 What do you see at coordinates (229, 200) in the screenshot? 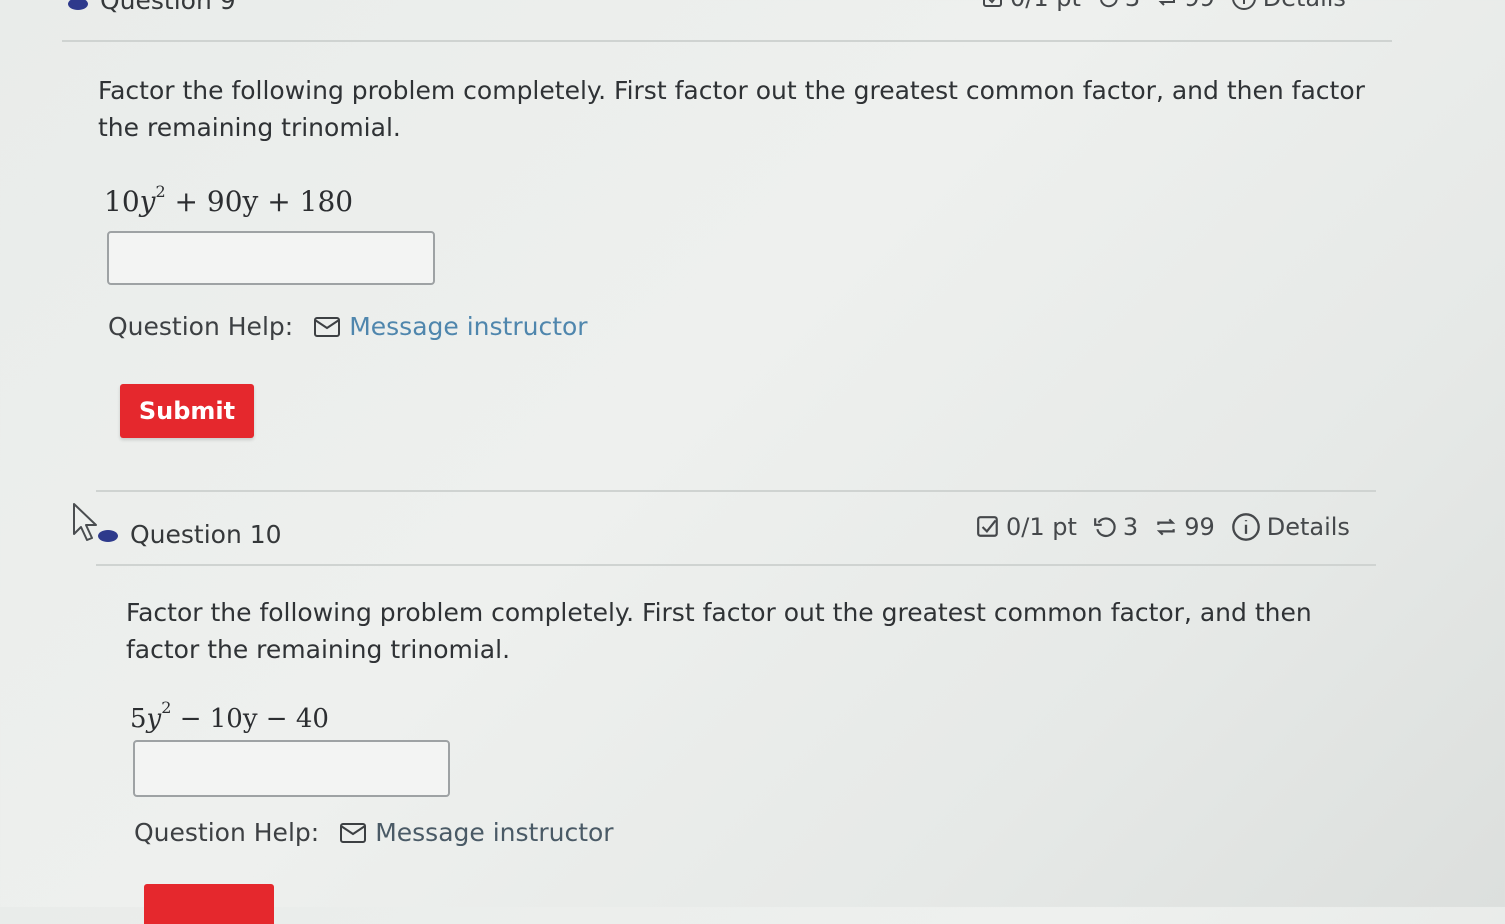
I see `math-expression: 10y2 + 90y + 180` at bounding box center [229, 200].